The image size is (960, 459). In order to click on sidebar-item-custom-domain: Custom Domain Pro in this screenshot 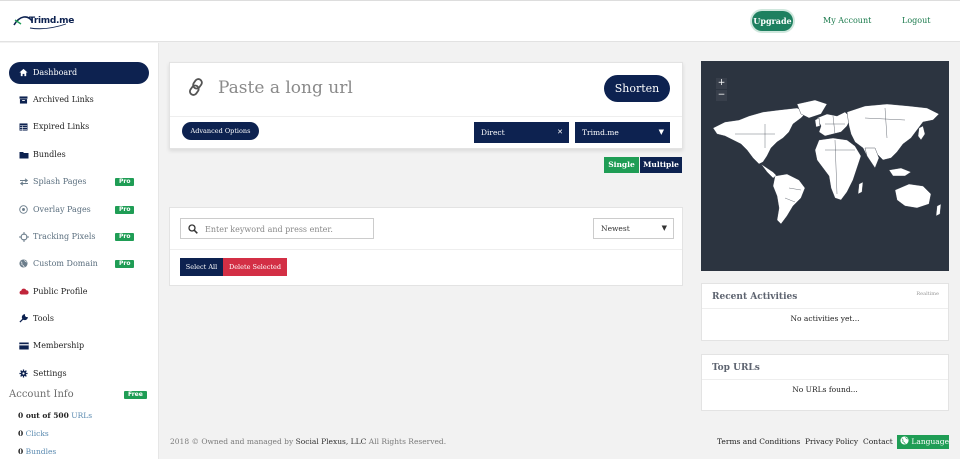, I will do `click(79, 264)`.